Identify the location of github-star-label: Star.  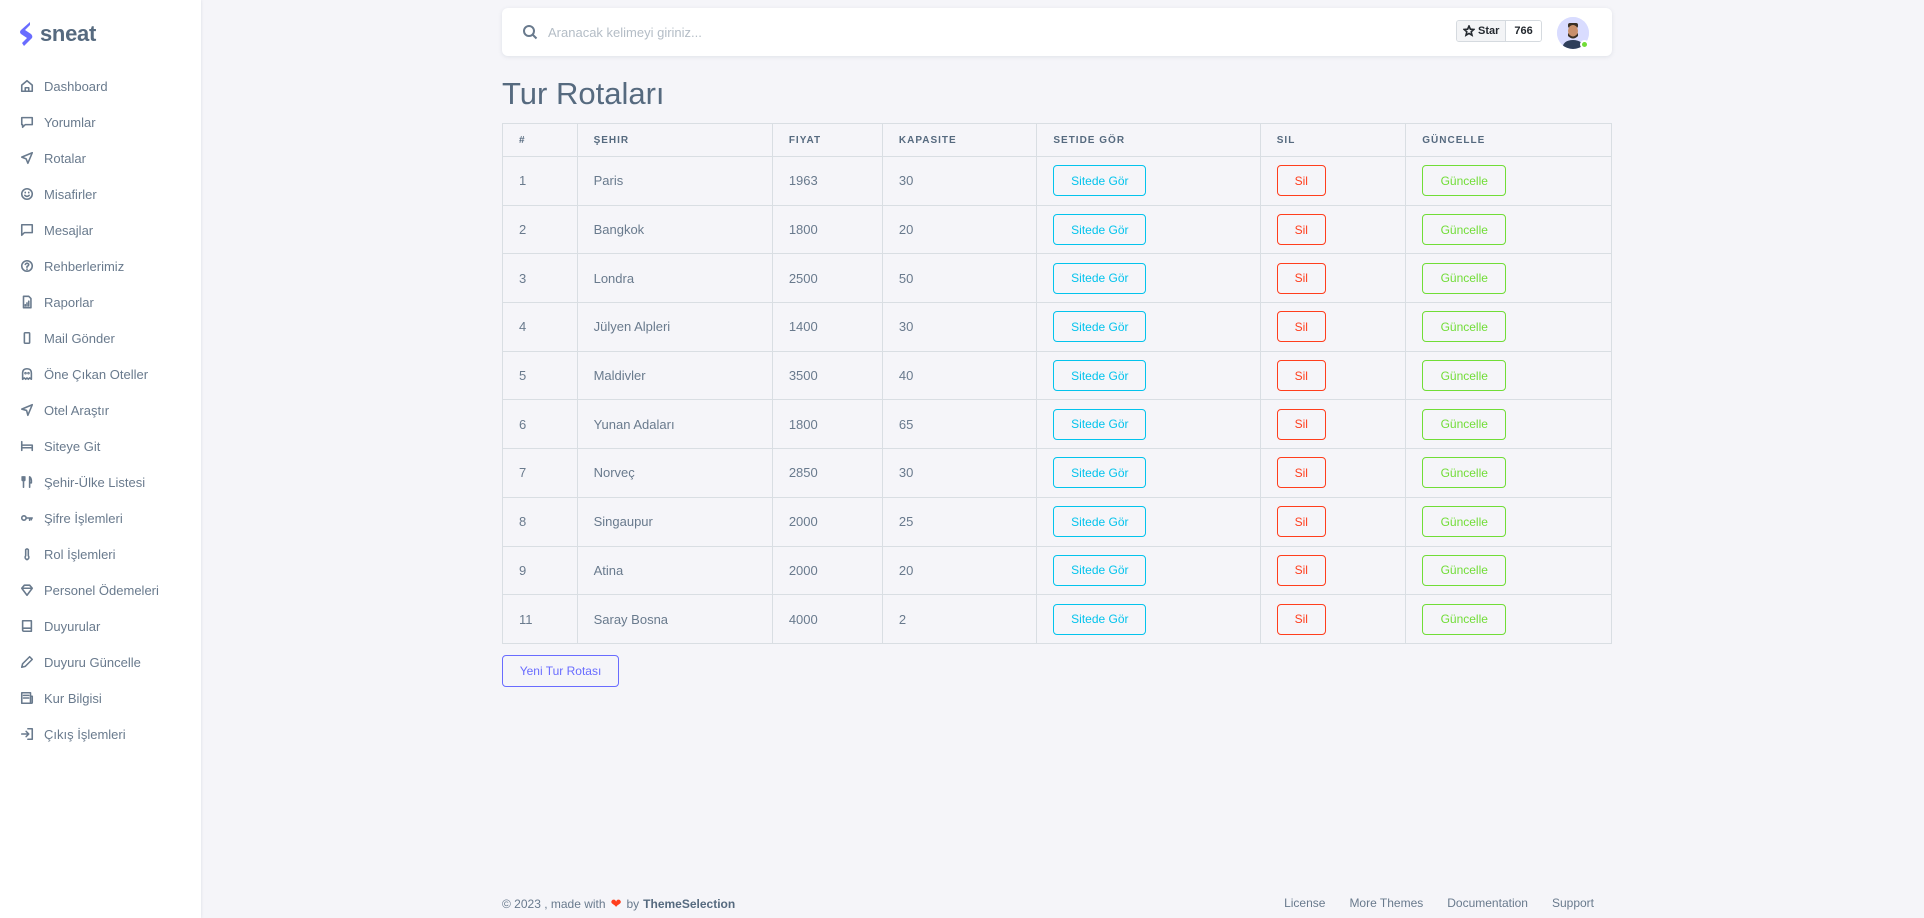
(1489, 31).